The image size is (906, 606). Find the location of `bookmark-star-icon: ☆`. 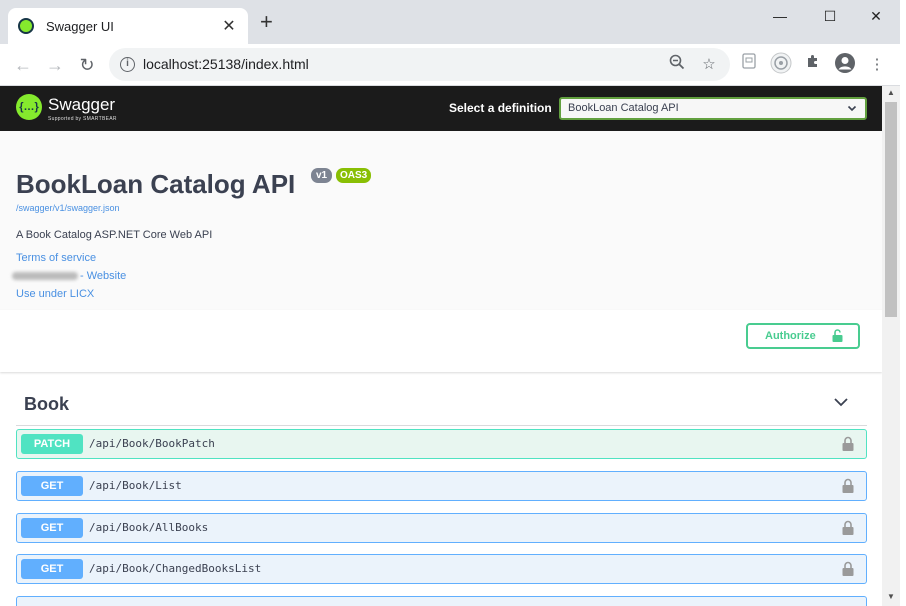

bookmark-star-icon: ☆ is located at coordinates (709, 65).